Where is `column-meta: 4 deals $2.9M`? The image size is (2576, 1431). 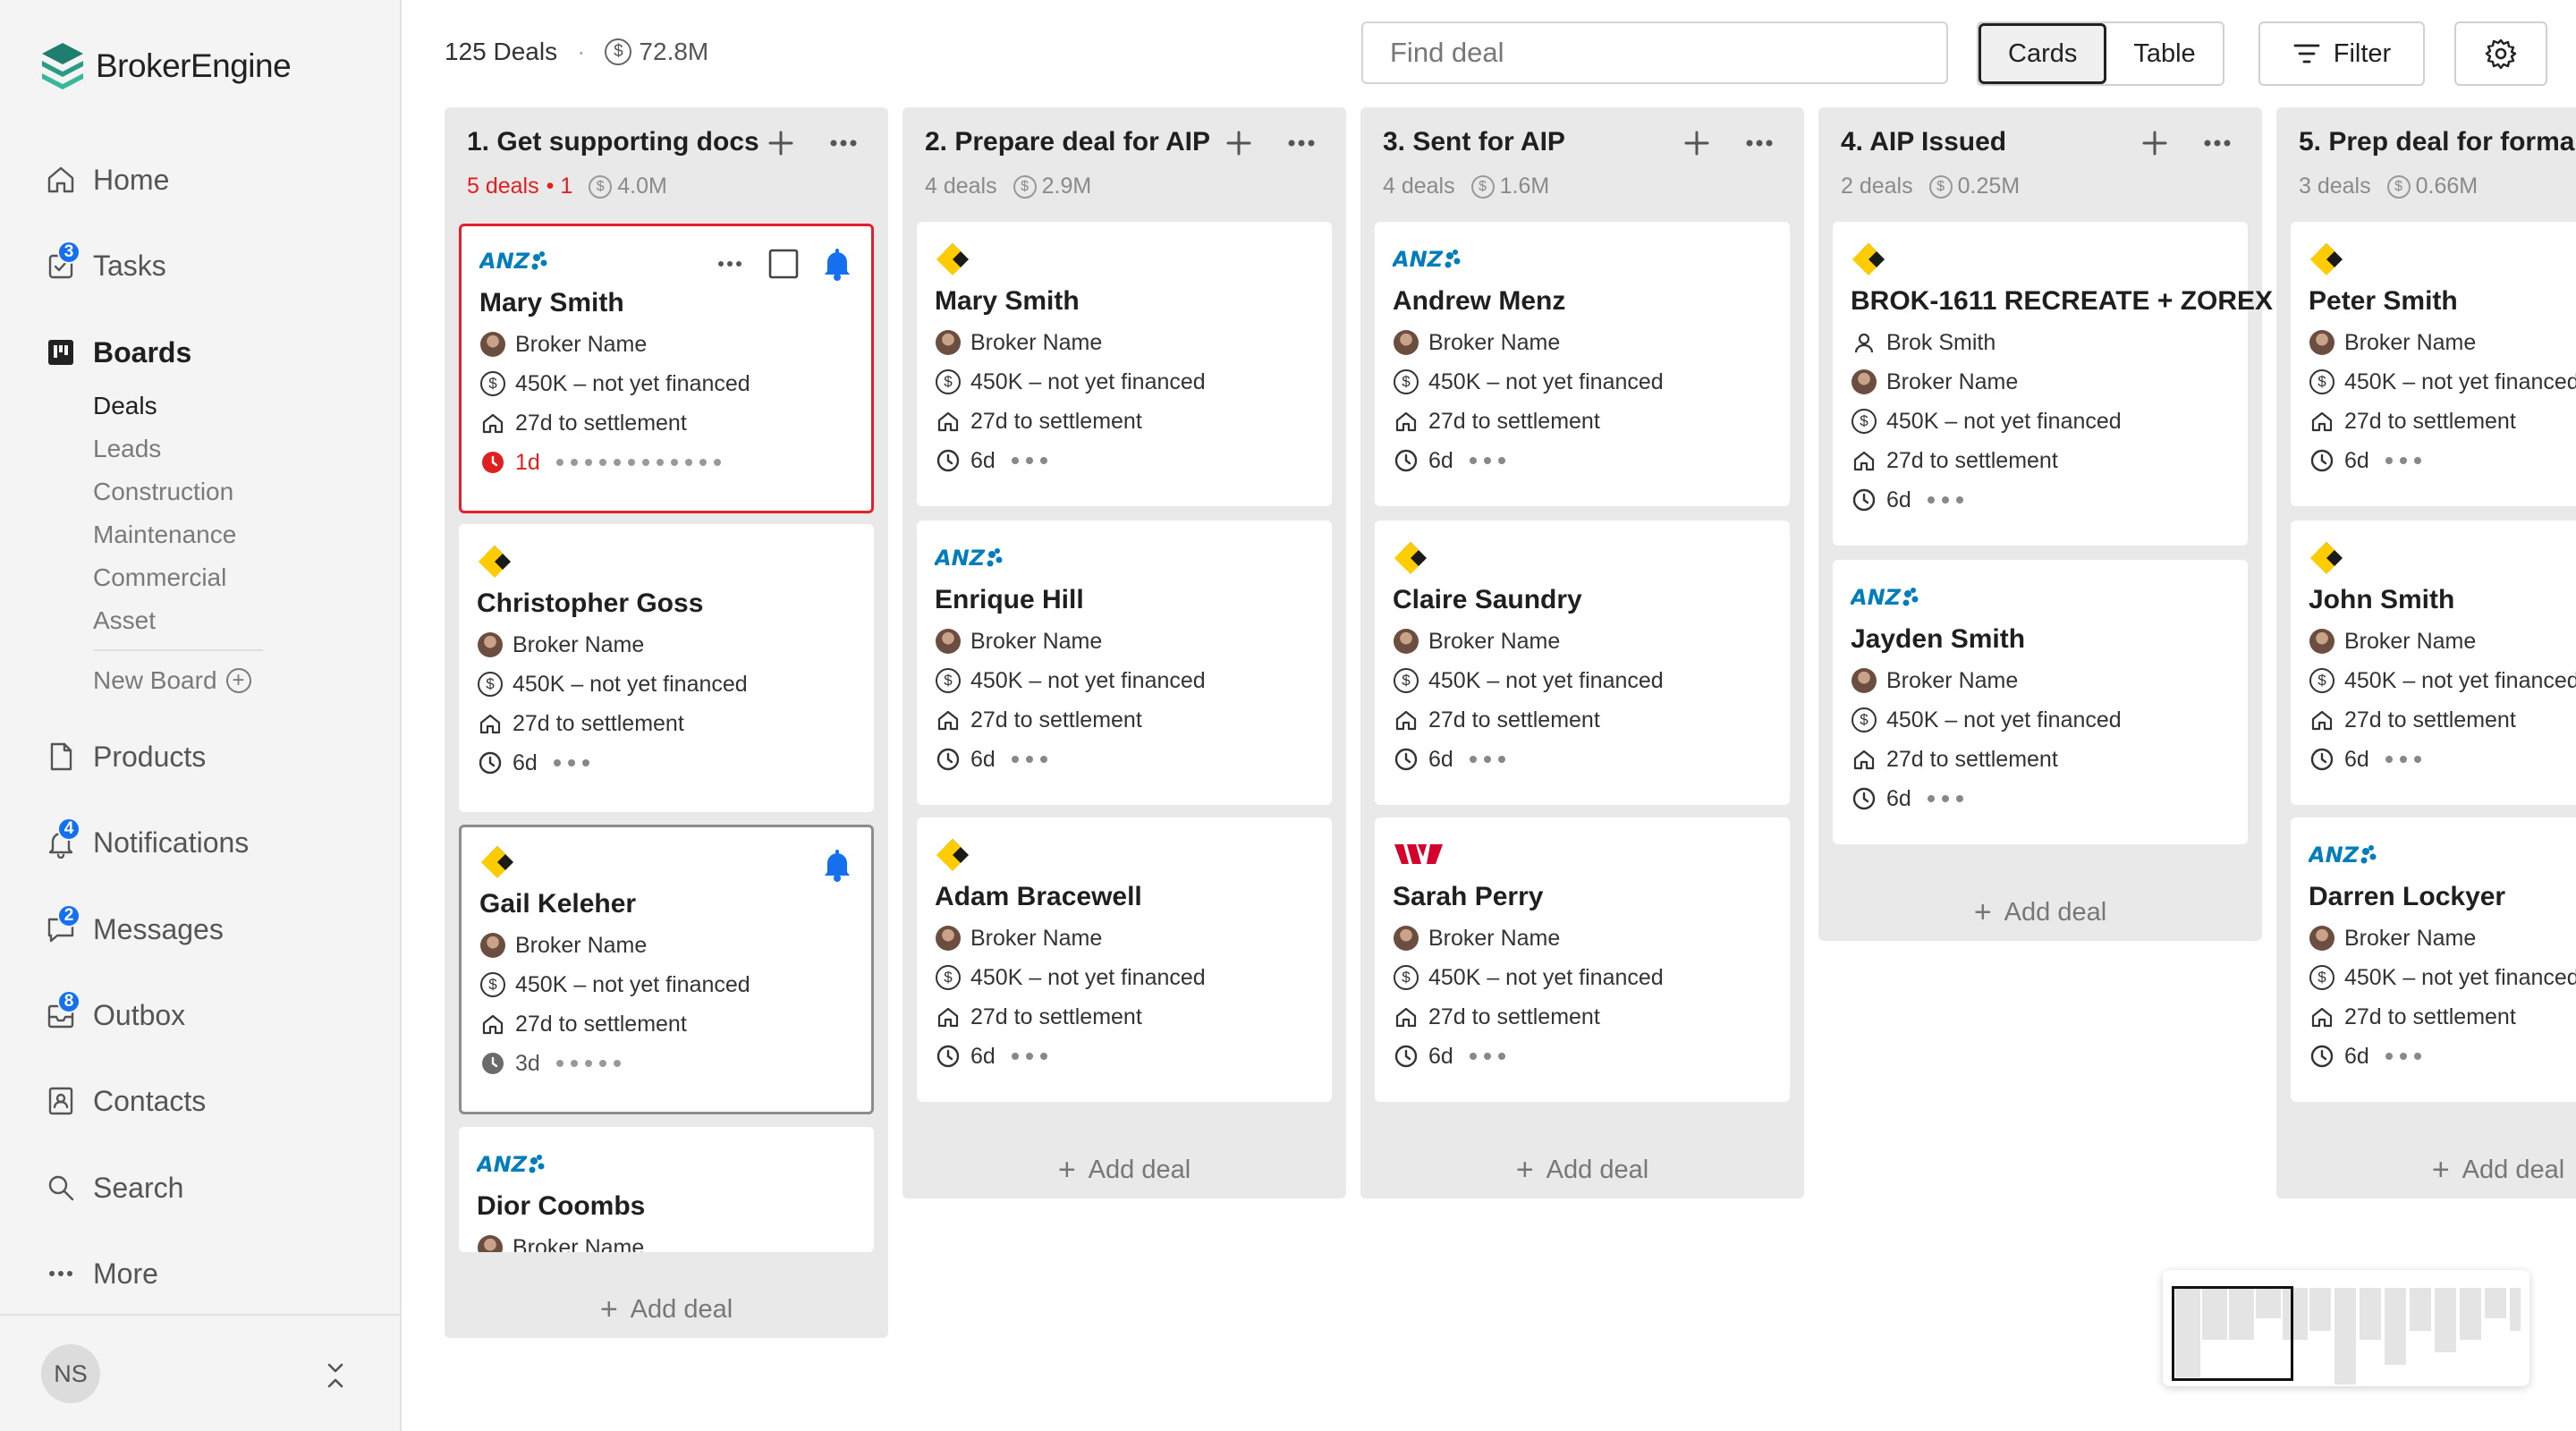
column-meta: 4 deals $2.9M is located at coordinates (1008, 187).